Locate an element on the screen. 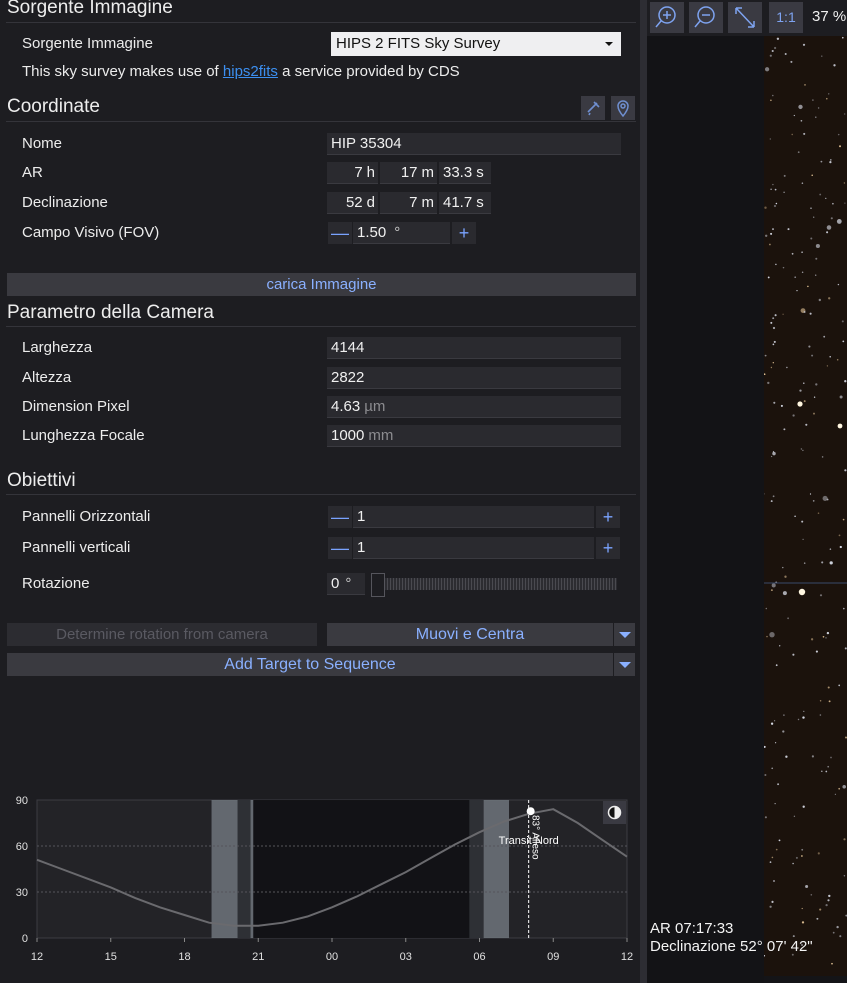 The width and height of the screenshot is (847, 983). vertical-panels-decrement-button: — is located at coordinates (340, 548).